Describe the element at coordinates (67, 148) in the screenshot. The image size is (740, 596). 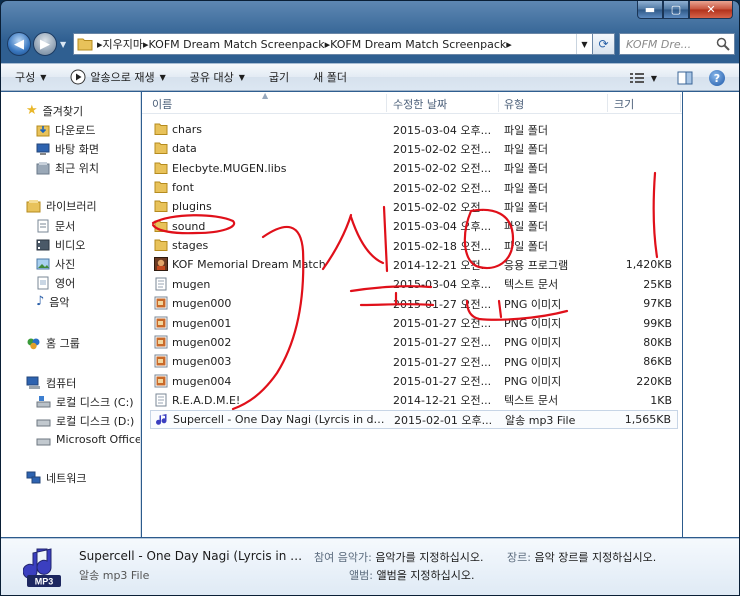
I see `nav-desktop: 바탕 화면` at that location.